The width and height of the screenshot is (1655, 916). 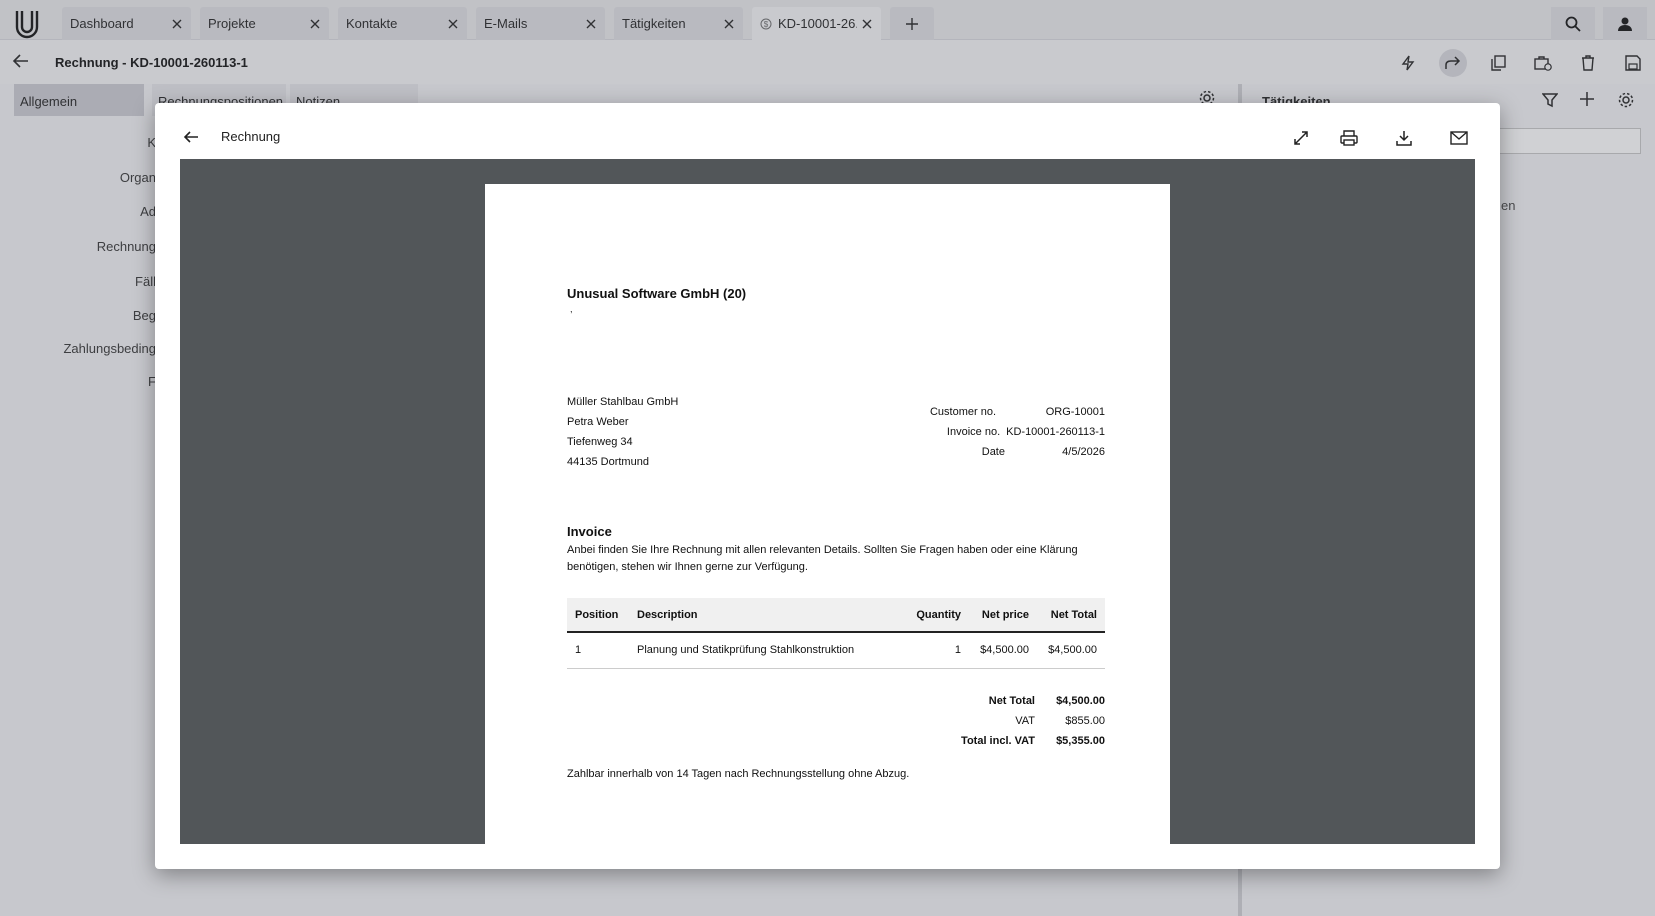 I want to click on invoice-heading: Invoice, so click(x=589, y=531).